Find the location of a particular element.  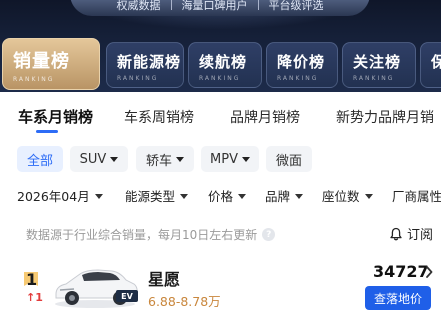

subnav-new-force-brand-monthly: 新势力品牌月销 is located at coordinates (385, 117).